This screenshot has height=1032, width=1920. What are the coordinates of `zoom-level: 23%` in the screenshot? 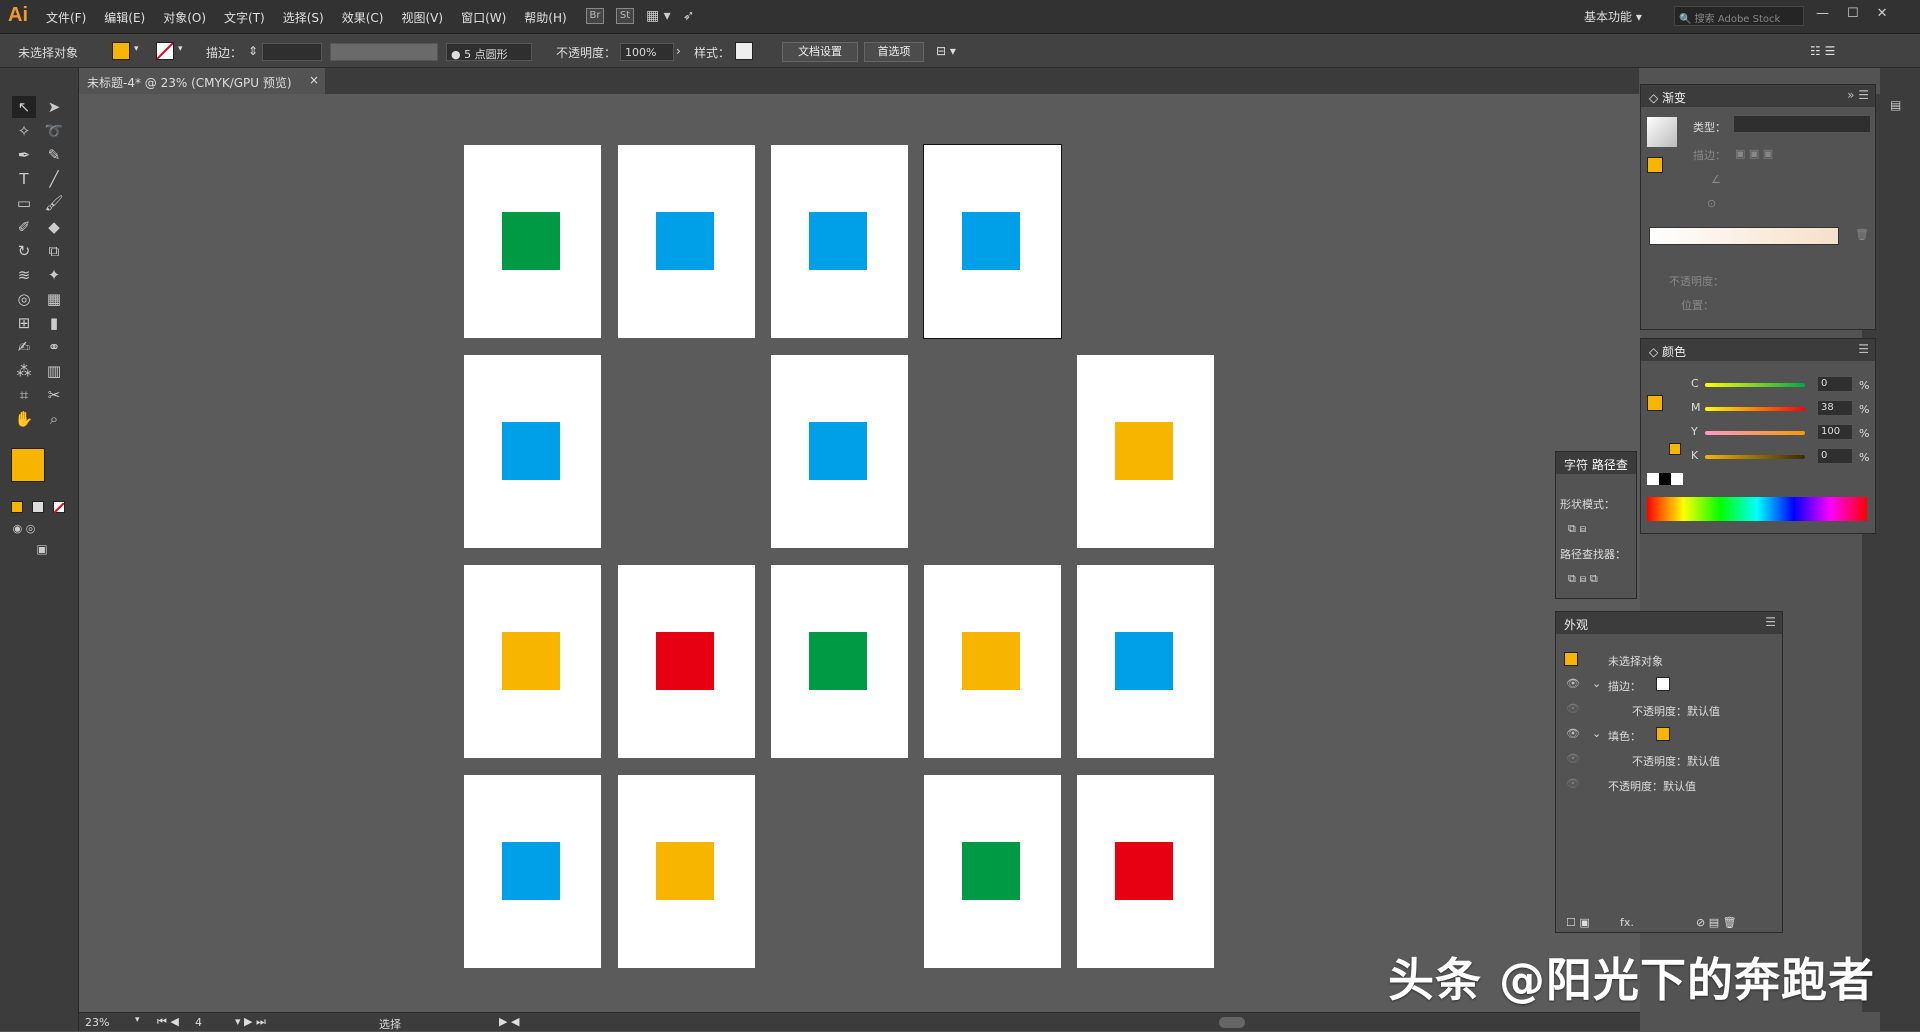 It's located at (97, 1022).